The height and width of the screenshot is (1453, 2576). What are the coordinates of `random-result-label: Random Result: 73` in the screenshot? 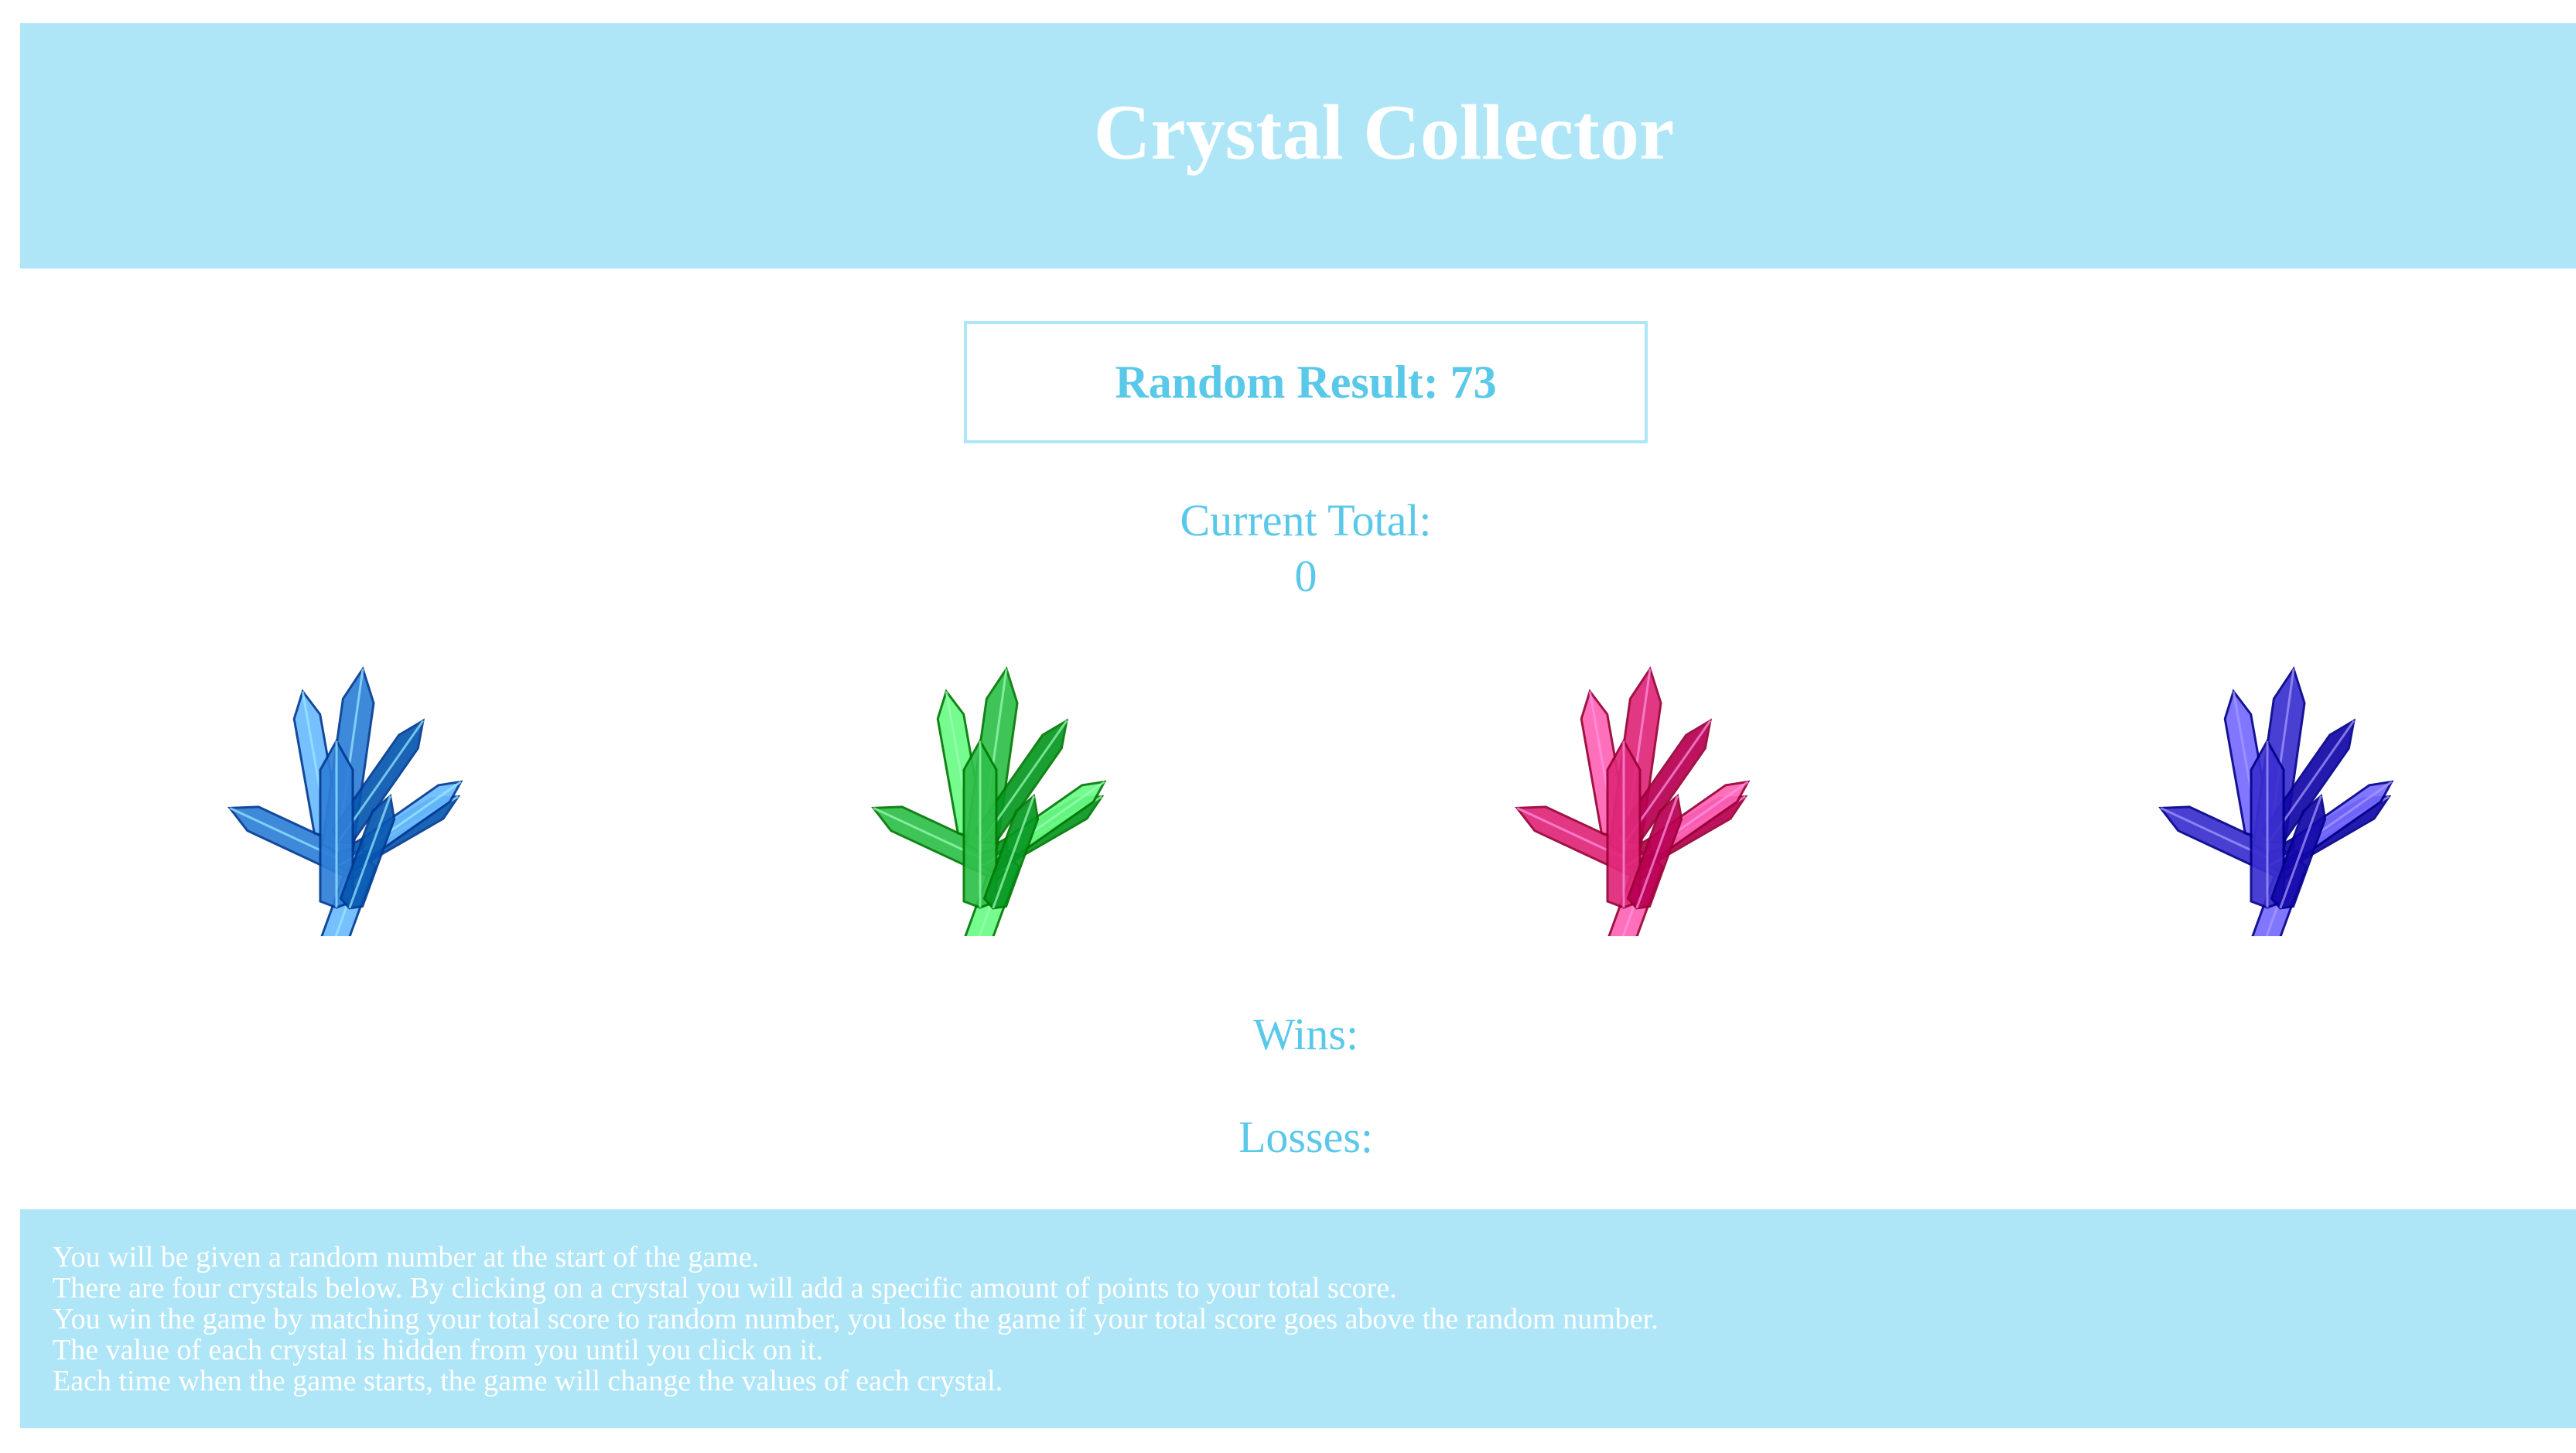 It's located at (1306, 382).